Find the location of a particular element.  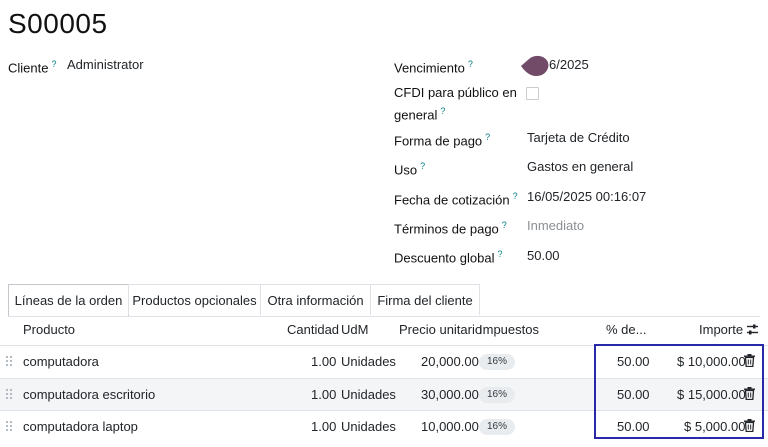

cell-precio: 30,000.00 is located at coordinates (450, 394).